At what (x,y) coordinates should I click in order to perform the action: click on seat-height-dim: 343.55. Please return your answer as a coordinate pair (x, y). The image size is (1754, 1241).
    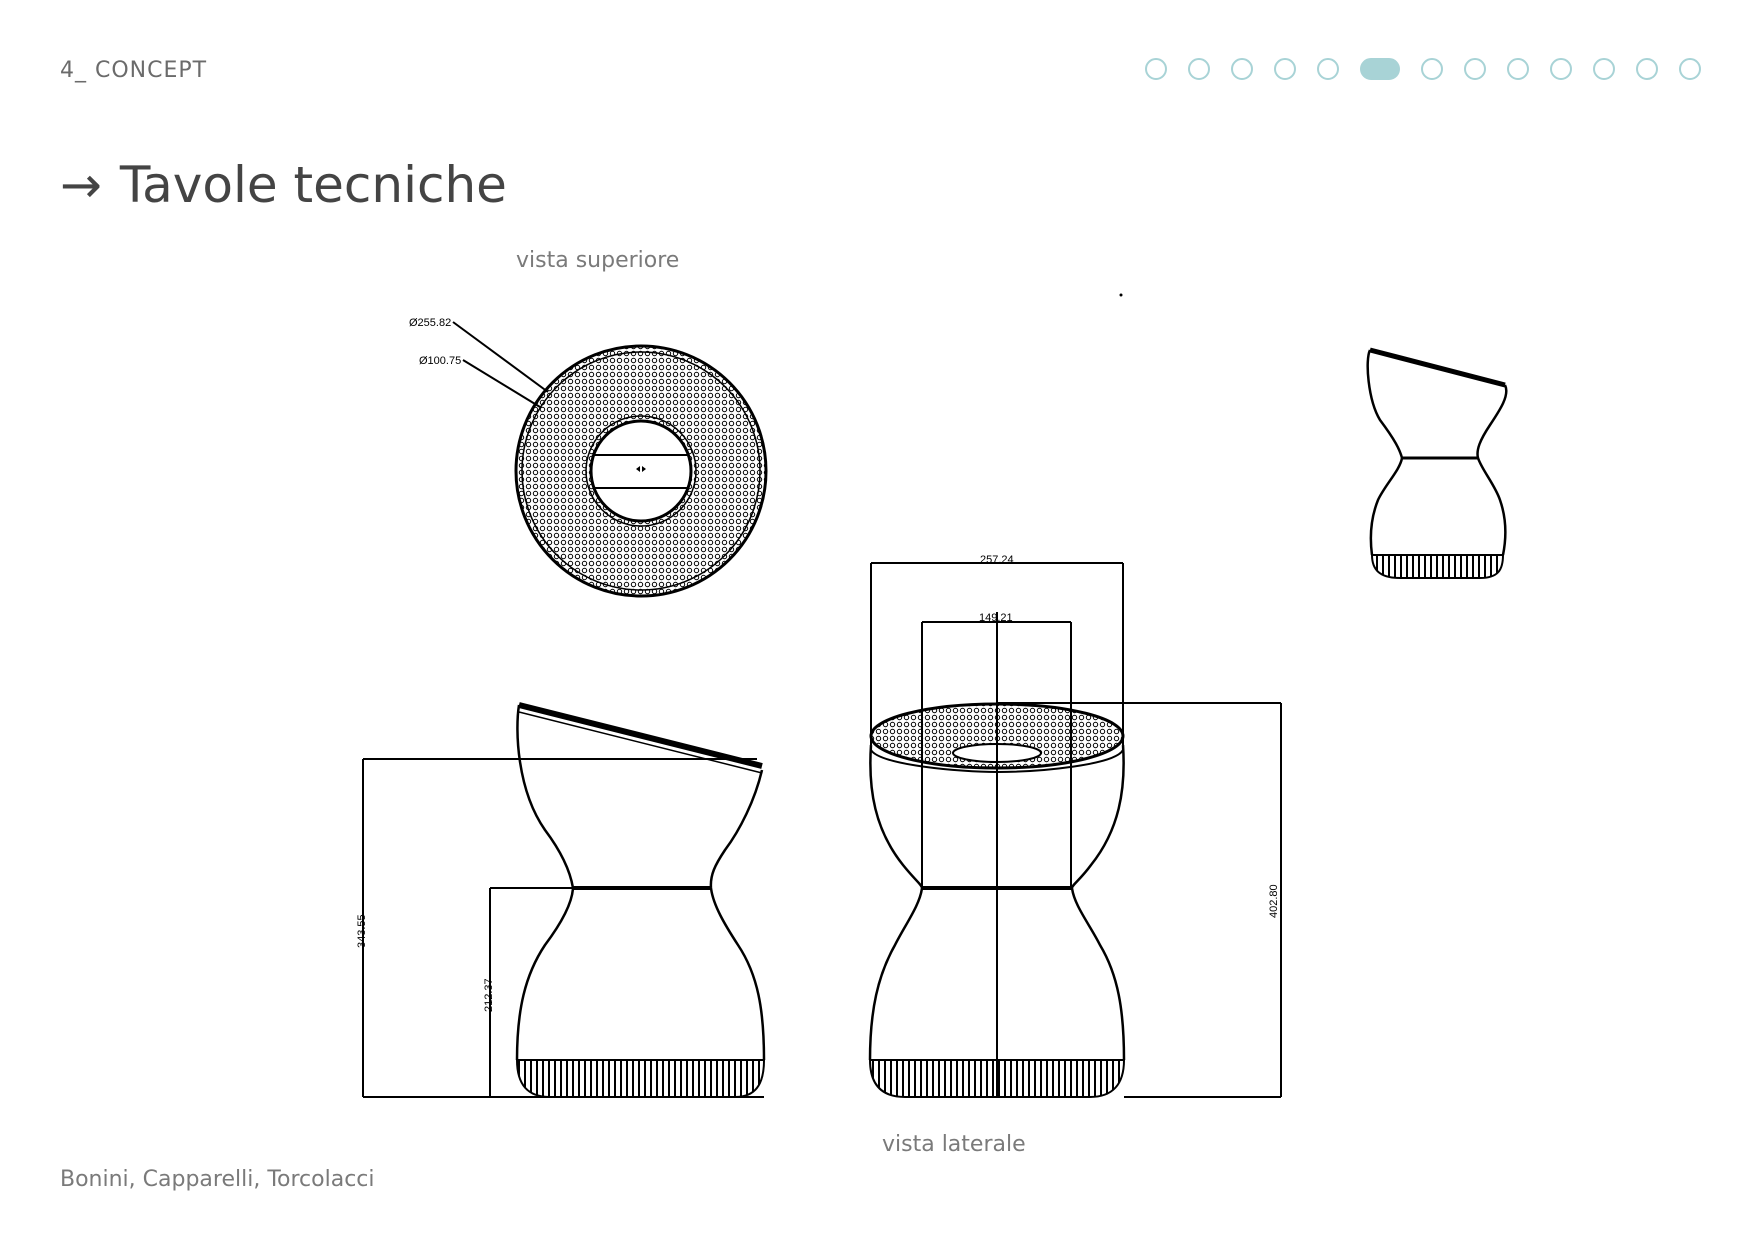
    Looking at the image, I should click on (362, 931).